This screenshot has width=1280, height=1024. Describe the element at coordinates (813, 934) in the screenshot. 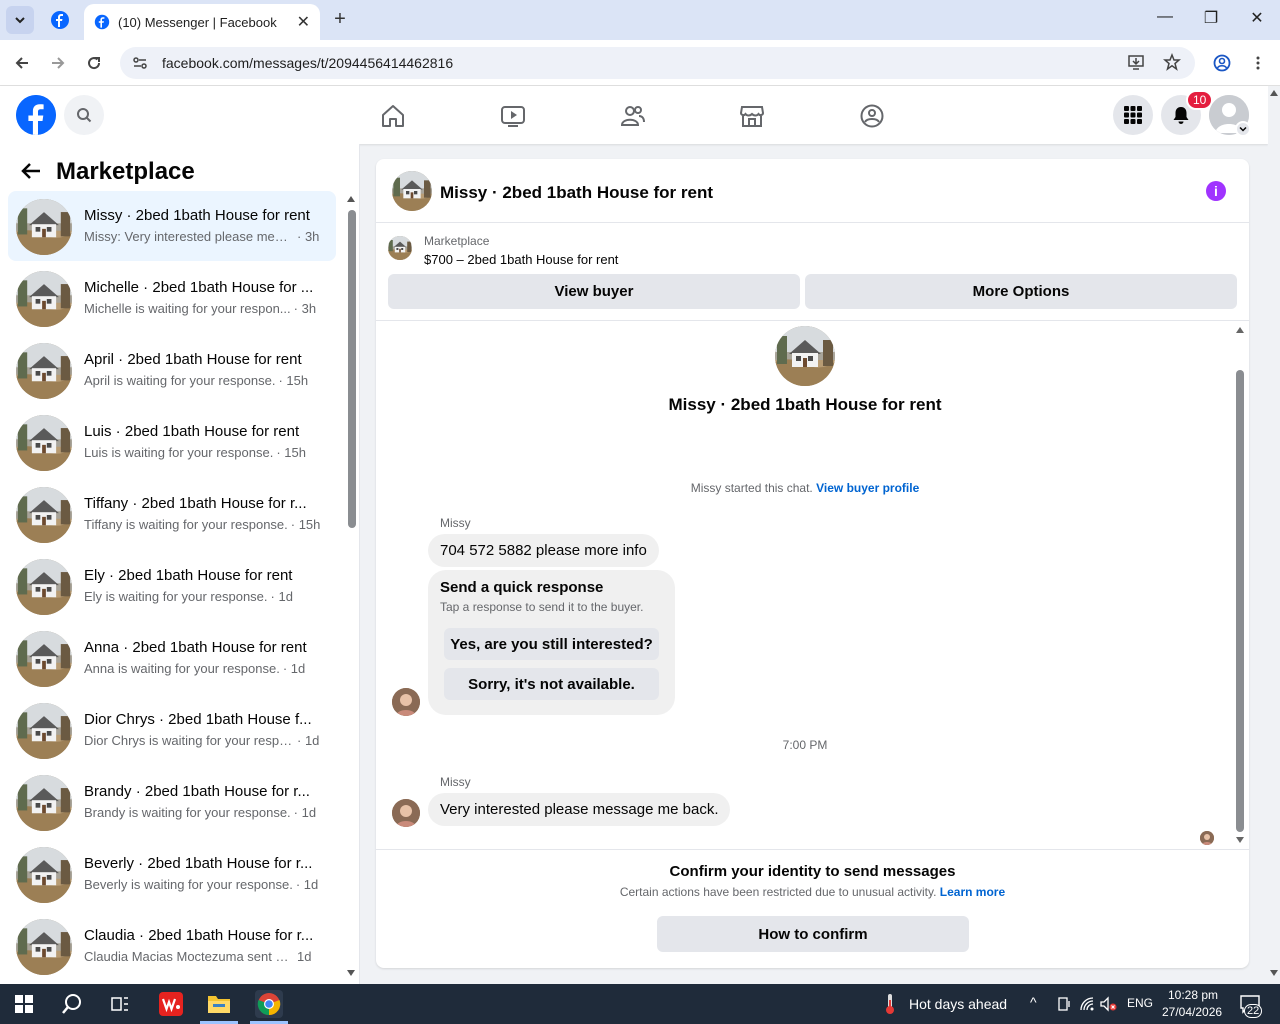

I see `how-to-confirm-button: How to confirm` at that location.